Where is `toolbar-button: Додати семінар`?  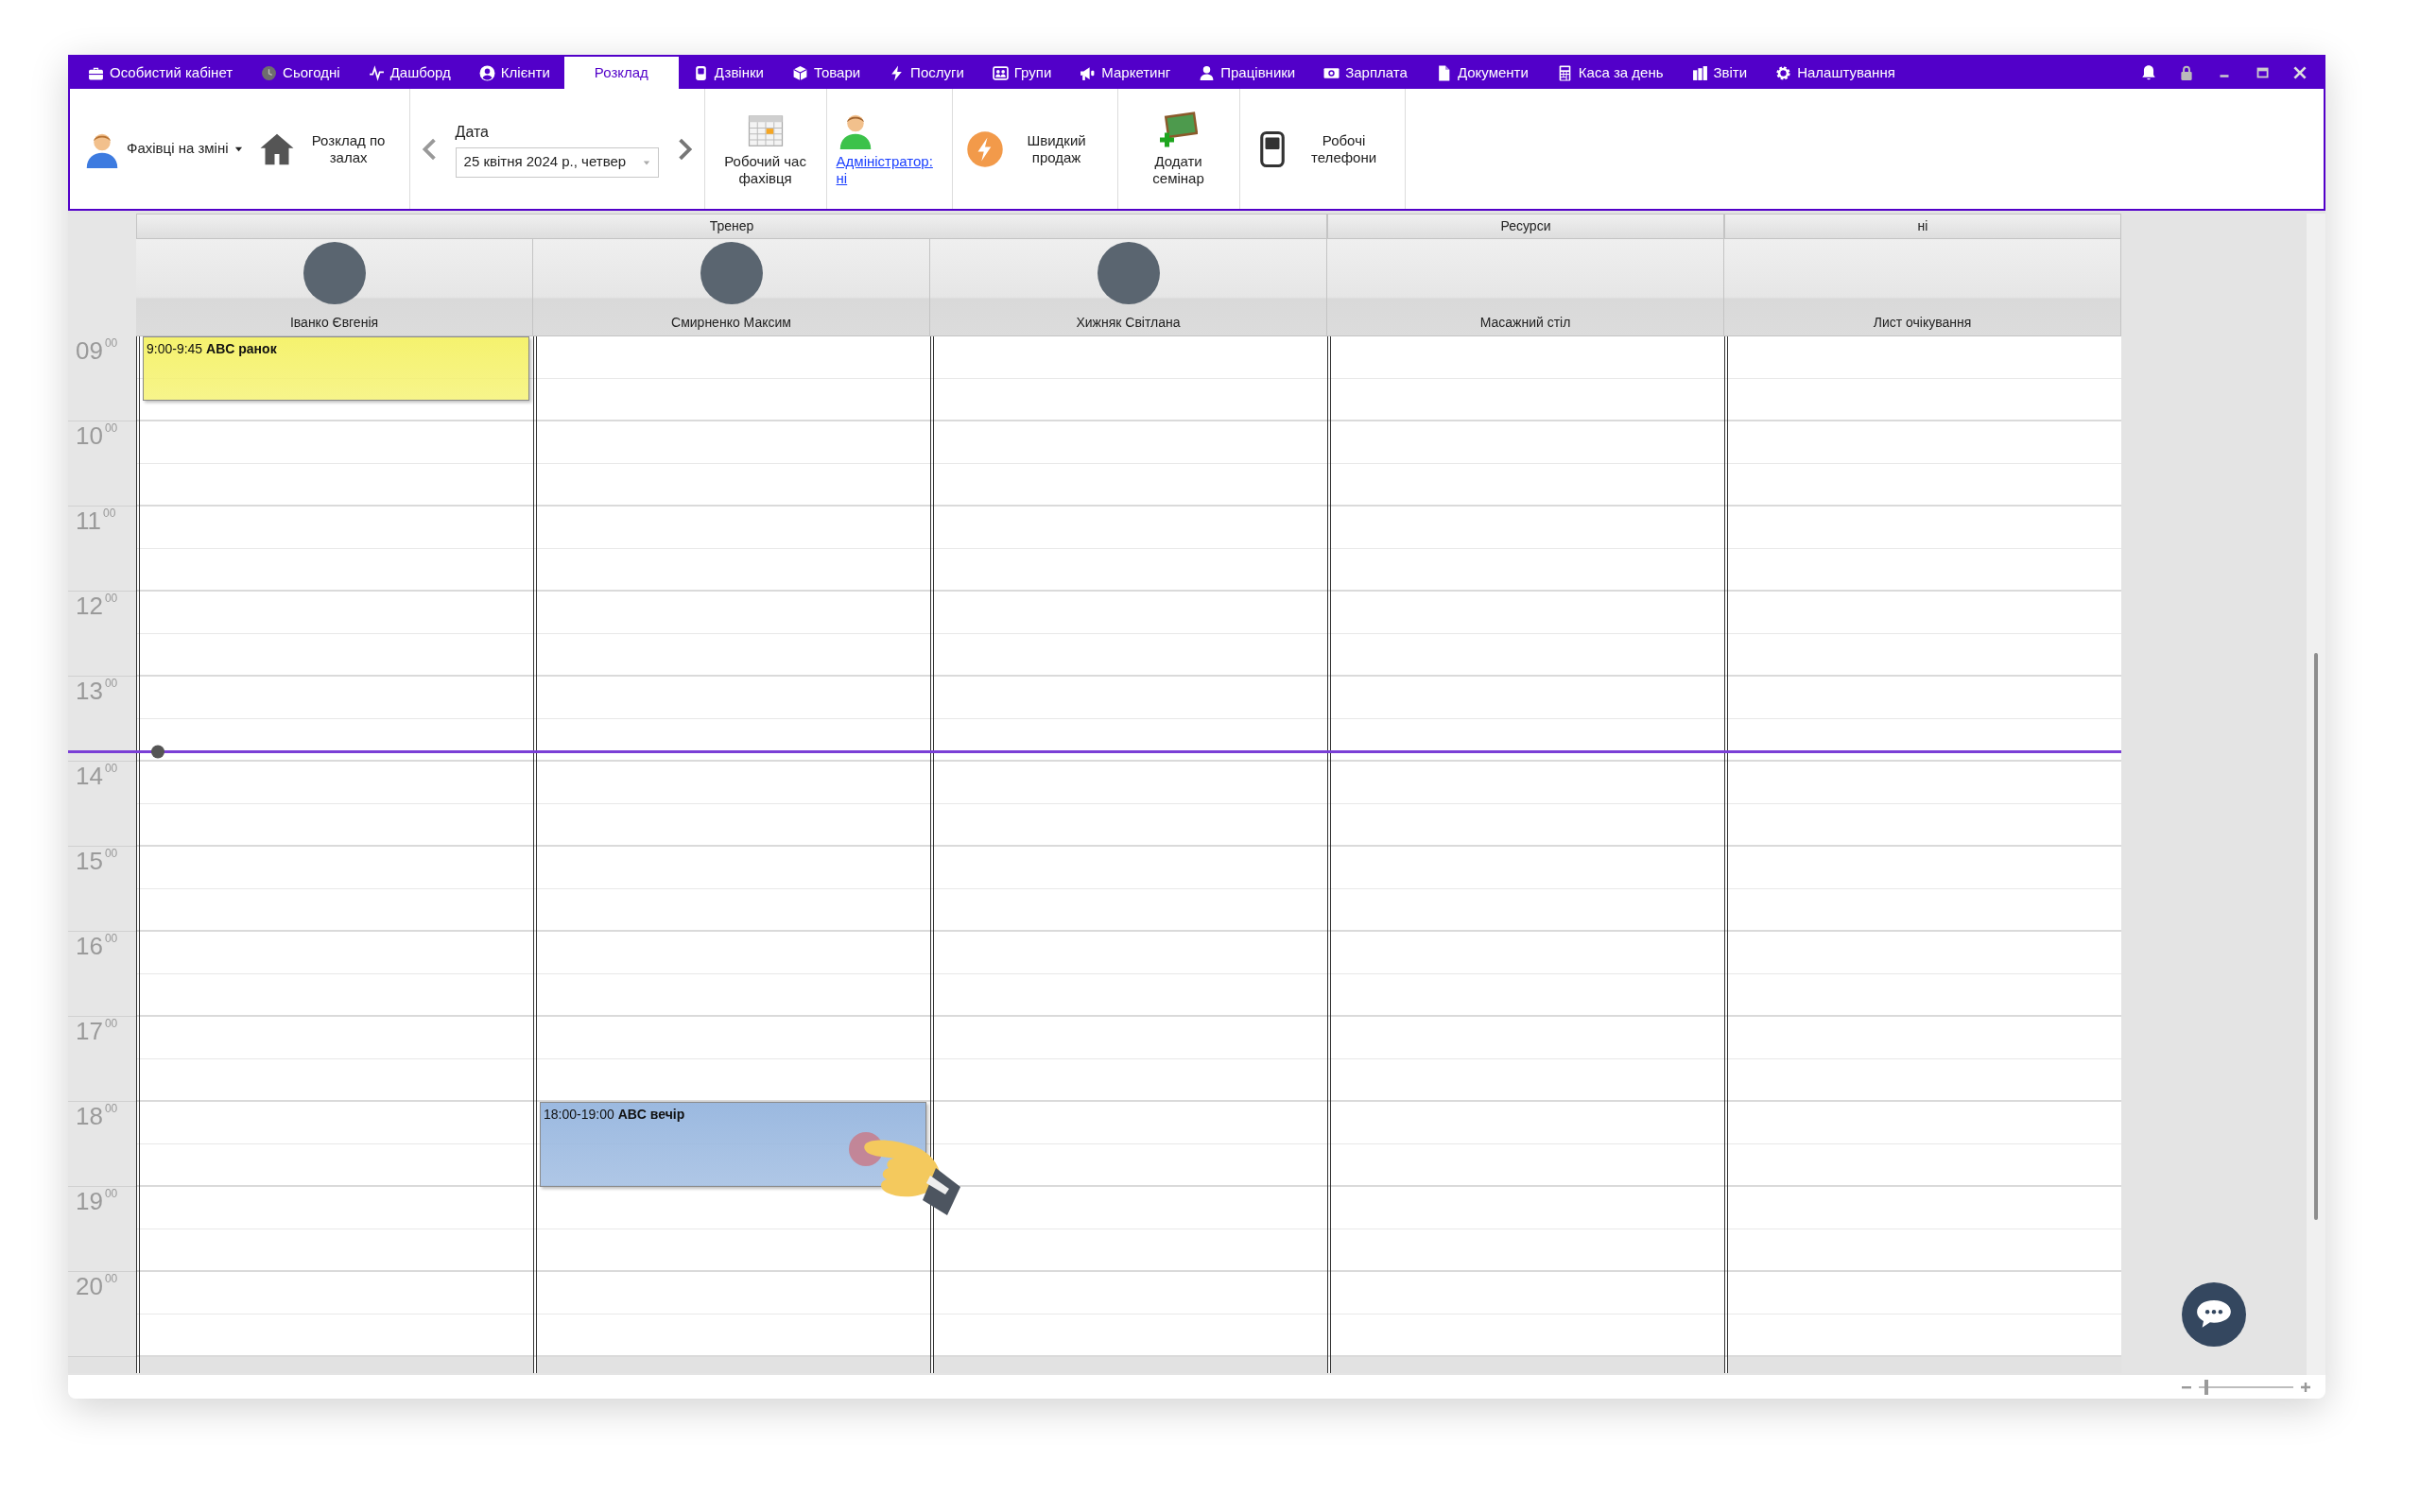 toolbar-button: Додати семінар is located at coordinates (1178, 149).